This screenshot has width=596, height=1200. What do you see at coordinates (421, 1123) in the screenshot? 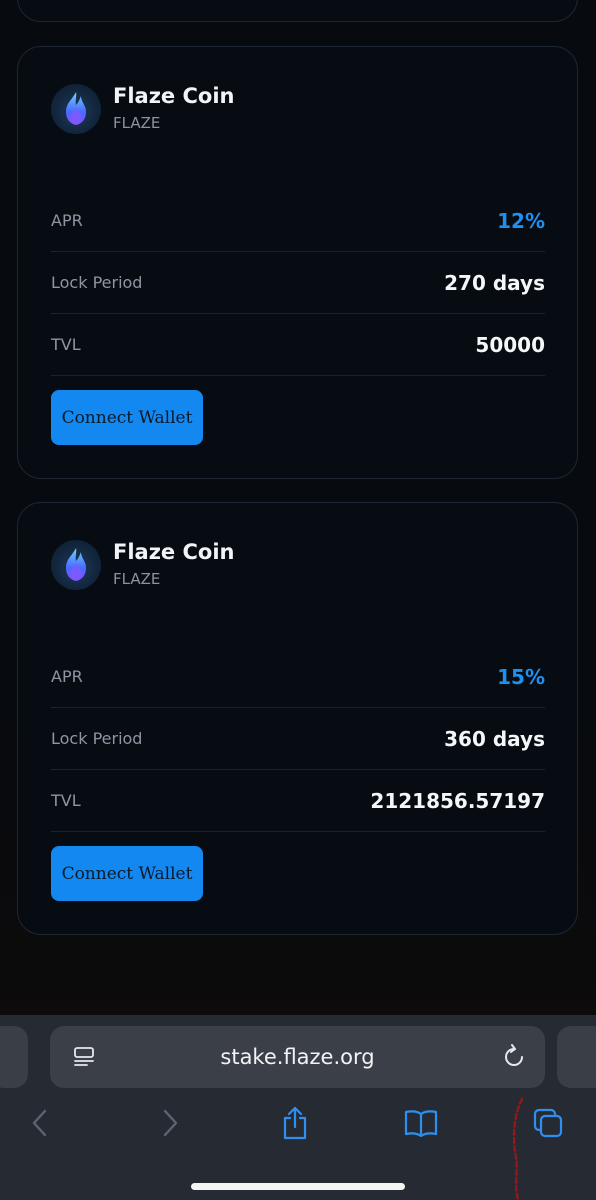
I see `bookmarks-icon` at bounding box center [421, 1123].